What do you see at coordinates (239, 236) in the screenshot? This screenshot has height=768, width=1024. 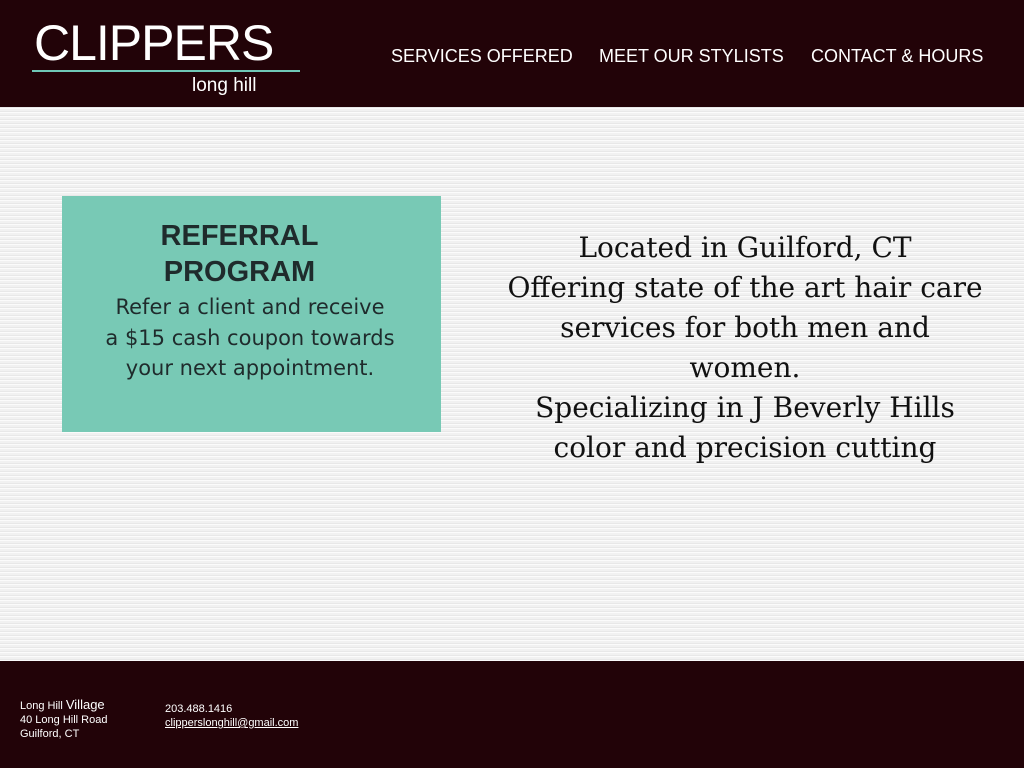 I see `referral-title-line-1: REFERRAL` at bounding box center [239, 236].